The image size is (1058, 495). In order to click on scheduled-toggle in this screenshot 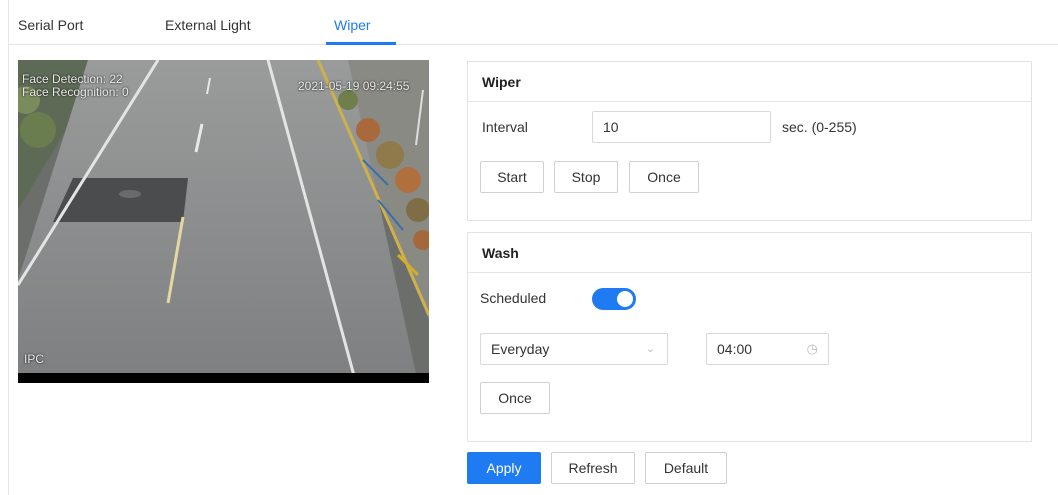, I will do `click(614, 299)`.